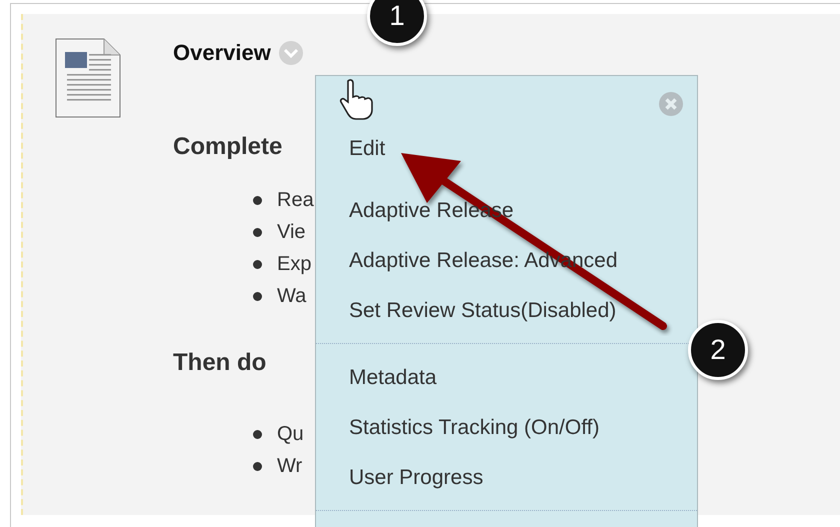 The image size is (840, 527). What do you see at coordinates (393, 378) in the screenshot?
I see `menu-item: Metadata` at bounding box center [393, 378].